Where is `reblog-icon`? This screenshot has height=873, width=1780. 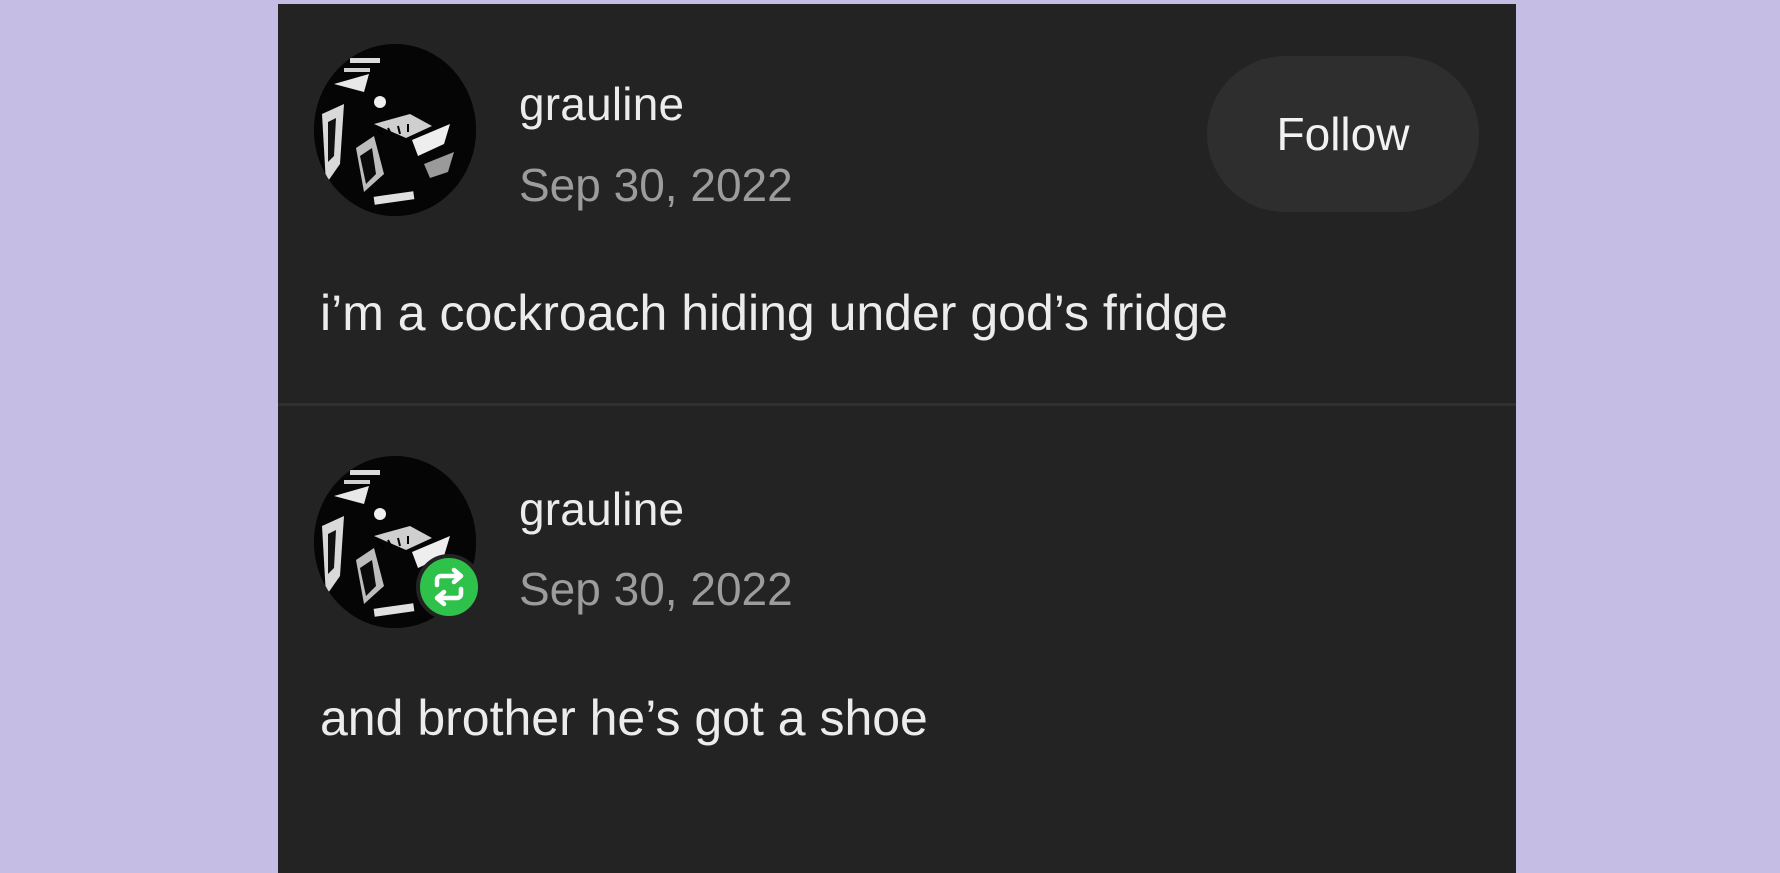
reblog-icon is located at coordinates (449, 587).